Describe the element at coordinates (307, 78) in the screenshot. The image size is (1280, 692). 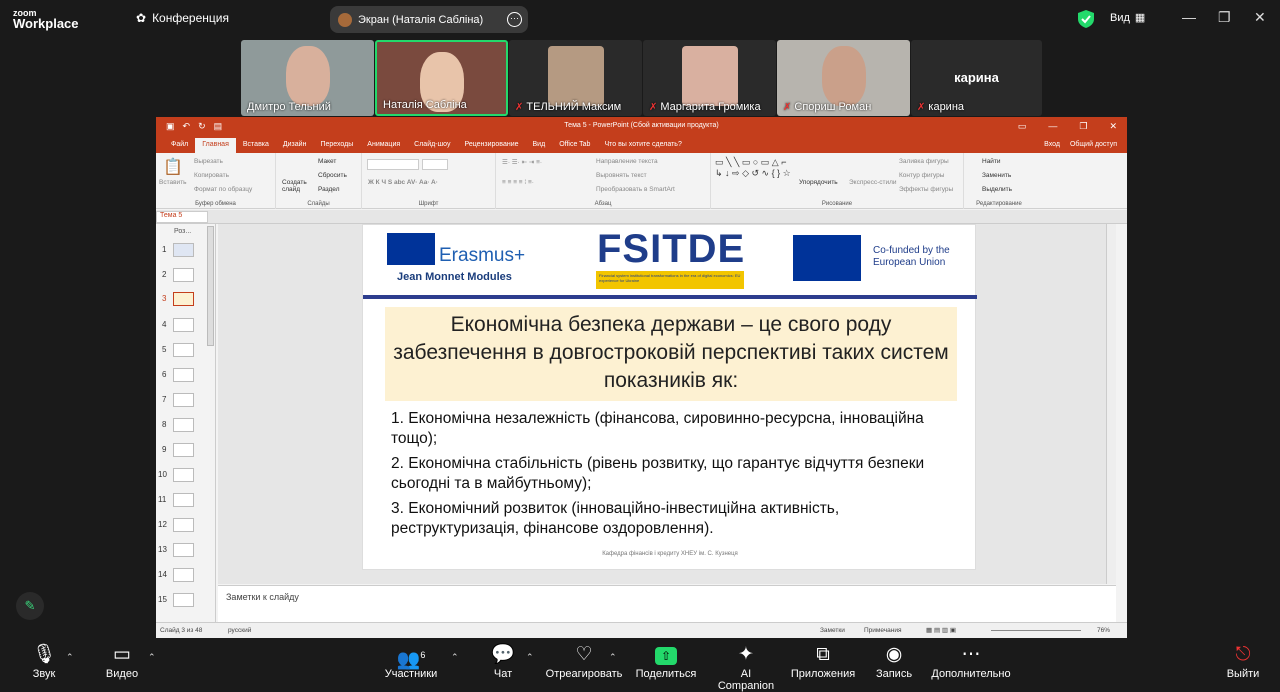
I see `participant-tile: Дмитро Тельний` at that location.